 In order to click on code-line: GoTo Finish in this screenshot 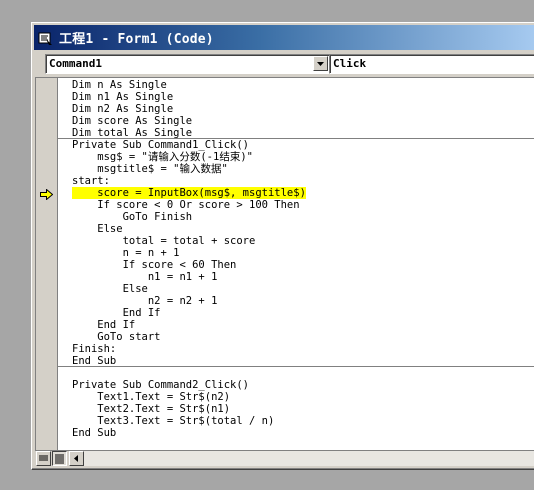, I will do `click(132, 217)`.